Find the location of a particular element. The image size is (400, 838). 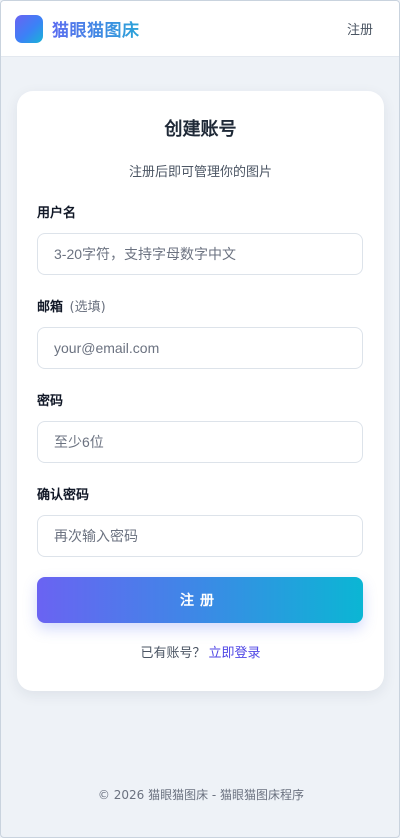

email-field-group: 邮箱 (选填) is located at coordinates (200, 334).